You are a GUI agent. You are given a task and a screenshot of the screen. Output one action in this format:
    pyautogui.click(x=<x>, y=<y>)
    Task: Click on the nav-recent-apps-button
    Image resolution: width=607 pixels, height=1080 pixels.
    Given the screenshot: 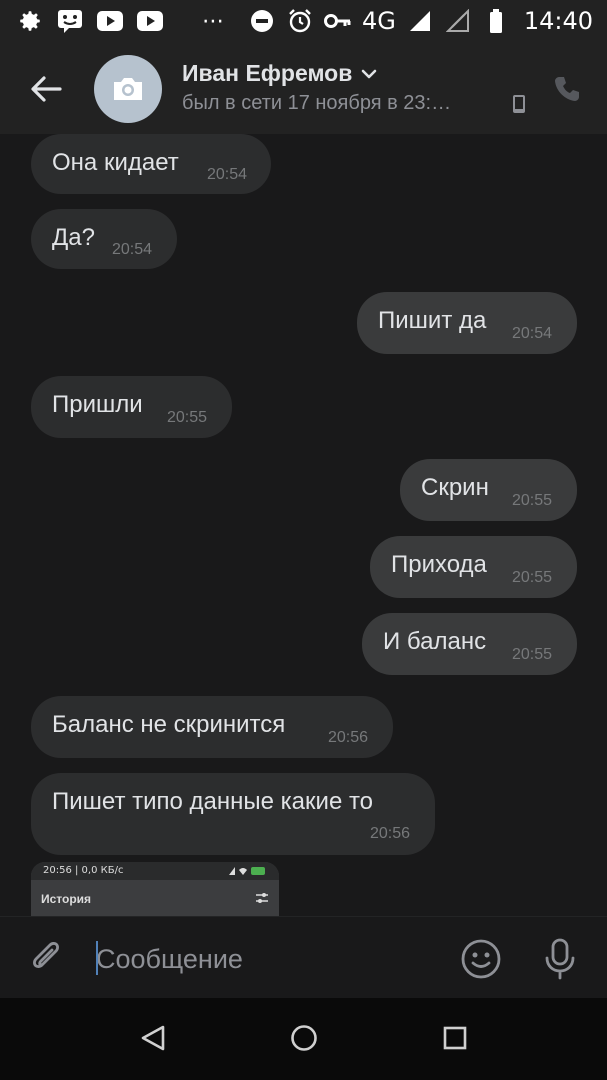 What is the action you would take?
    pyautogui.click(x=455, y=1038)
    